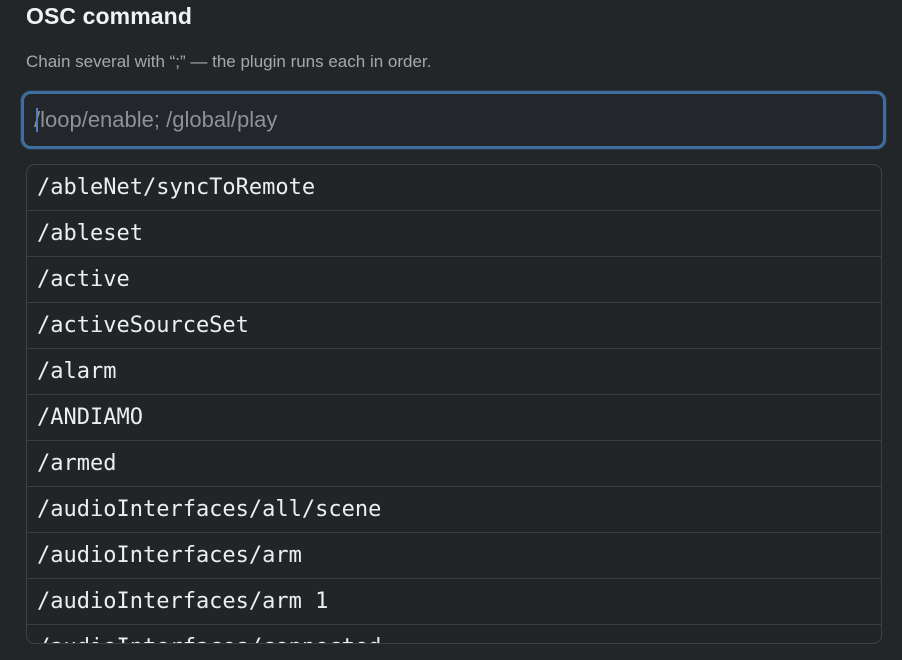 The height and width of the screenshot is (660, 902). Describe the element at coordinates (454, 234) in the screenshot. I see `suggestion-item: /ableset` at that location.